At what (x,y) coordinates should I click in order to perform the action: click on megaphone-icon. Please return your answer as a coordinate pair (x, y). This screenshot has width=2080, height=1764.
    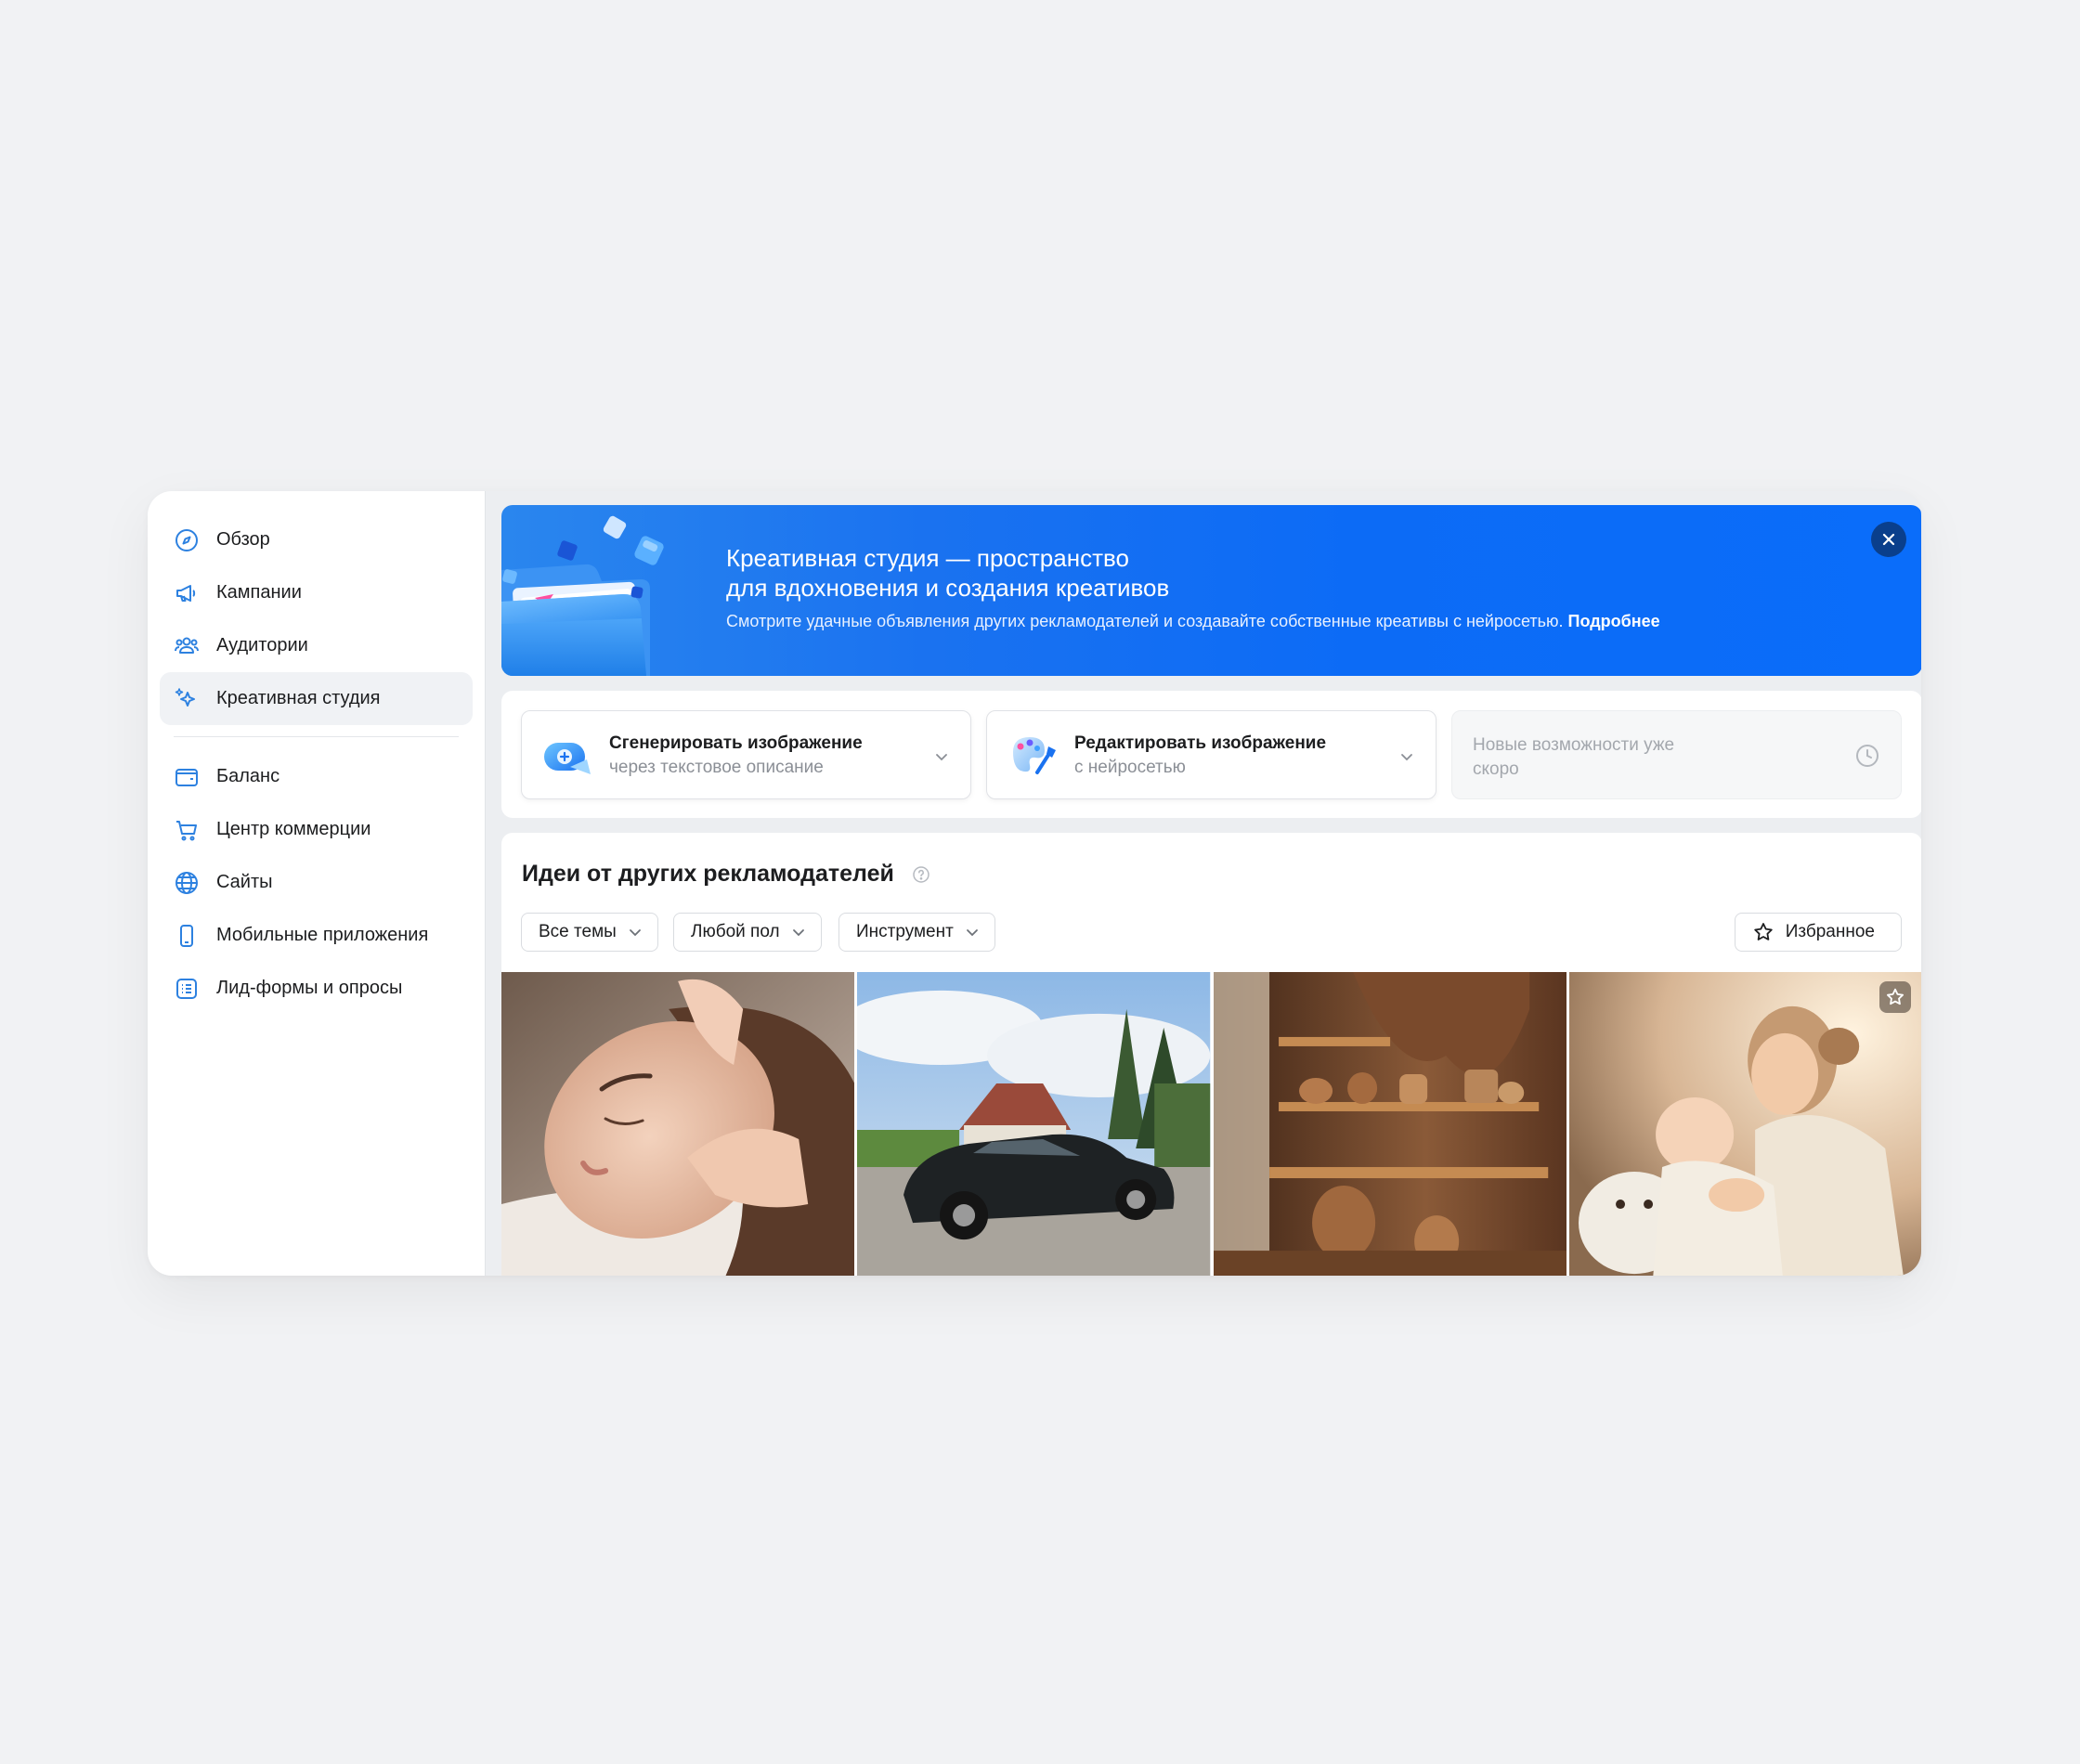
    Looking at the image, I should click on (187, 593).